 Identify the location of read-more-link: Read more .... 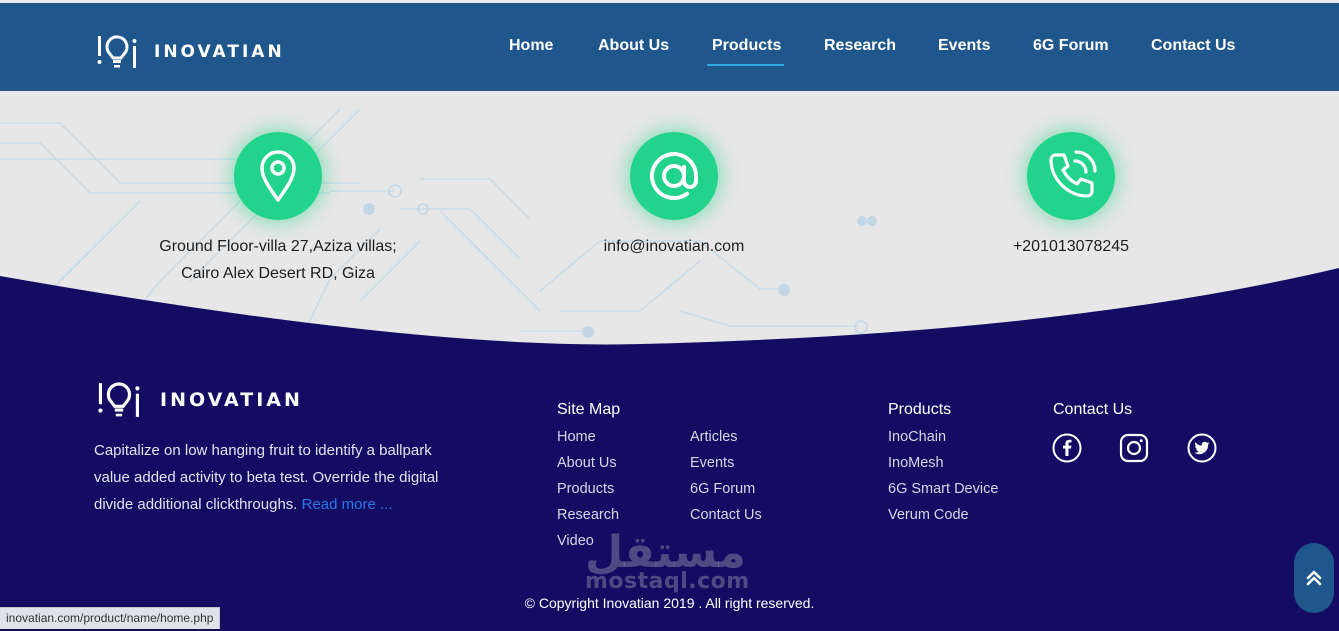
(347, 504).